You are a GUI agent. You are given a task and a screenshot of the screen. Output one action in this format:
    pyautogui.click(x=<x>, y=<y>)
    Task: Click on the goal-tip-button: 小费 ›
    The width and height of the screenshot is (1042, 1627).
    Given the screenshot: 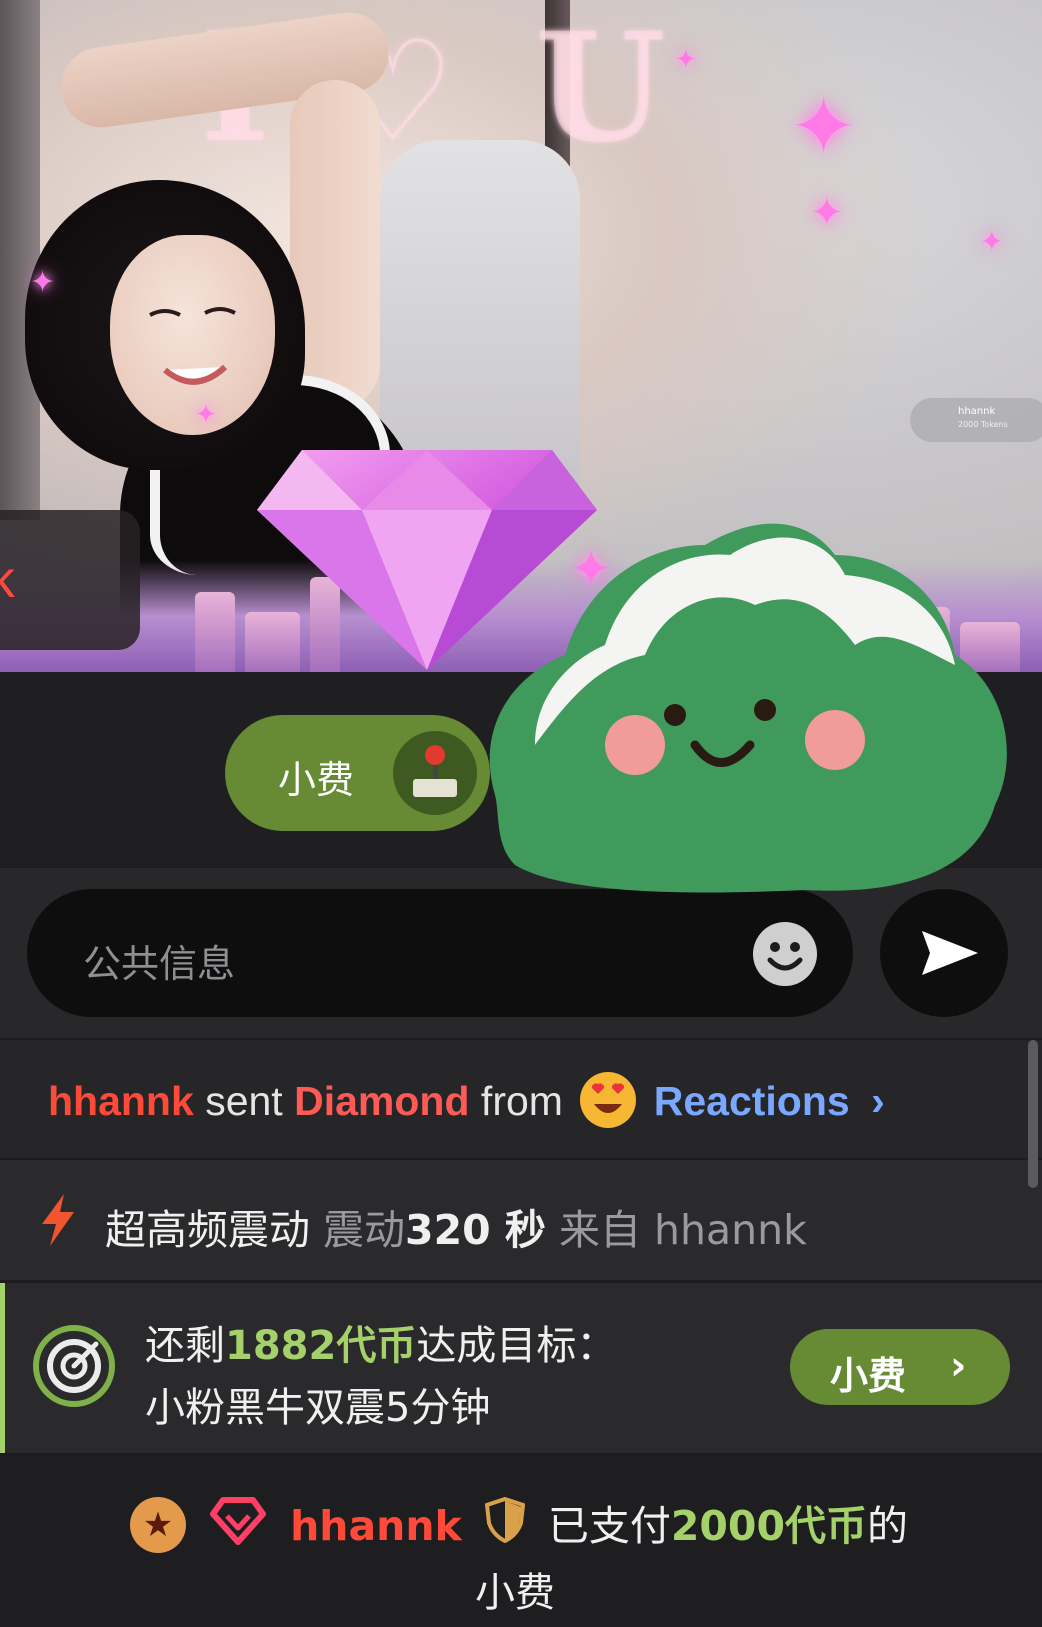 What is the action you would take?
    pyautogui.click(x=900, y=1367)
    